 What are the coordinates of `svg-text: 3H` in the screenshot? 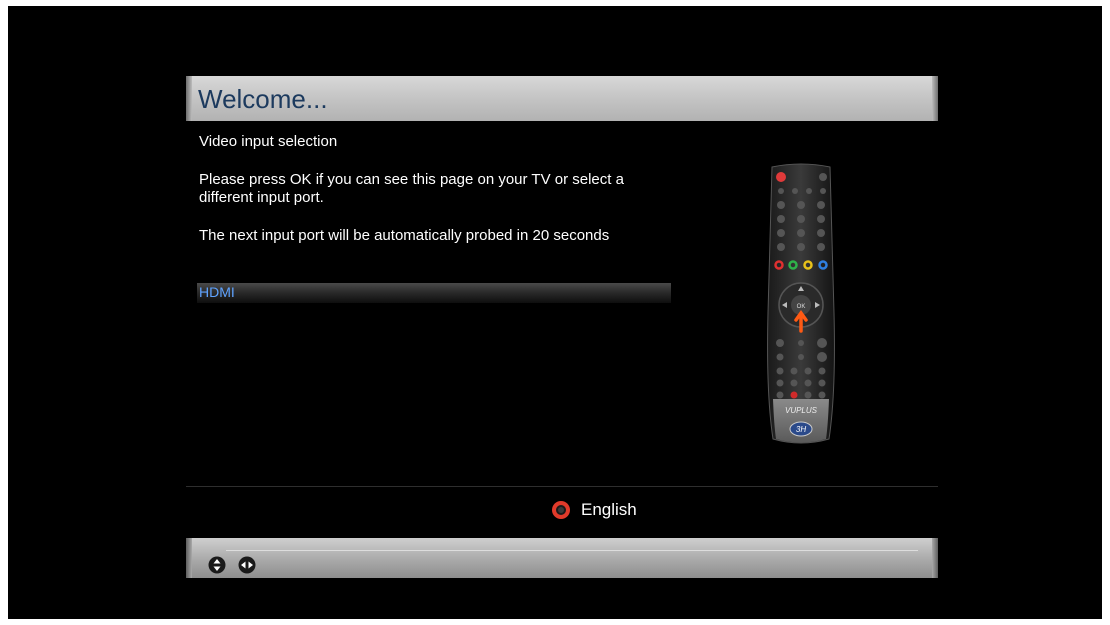 It's located at (801, 429).